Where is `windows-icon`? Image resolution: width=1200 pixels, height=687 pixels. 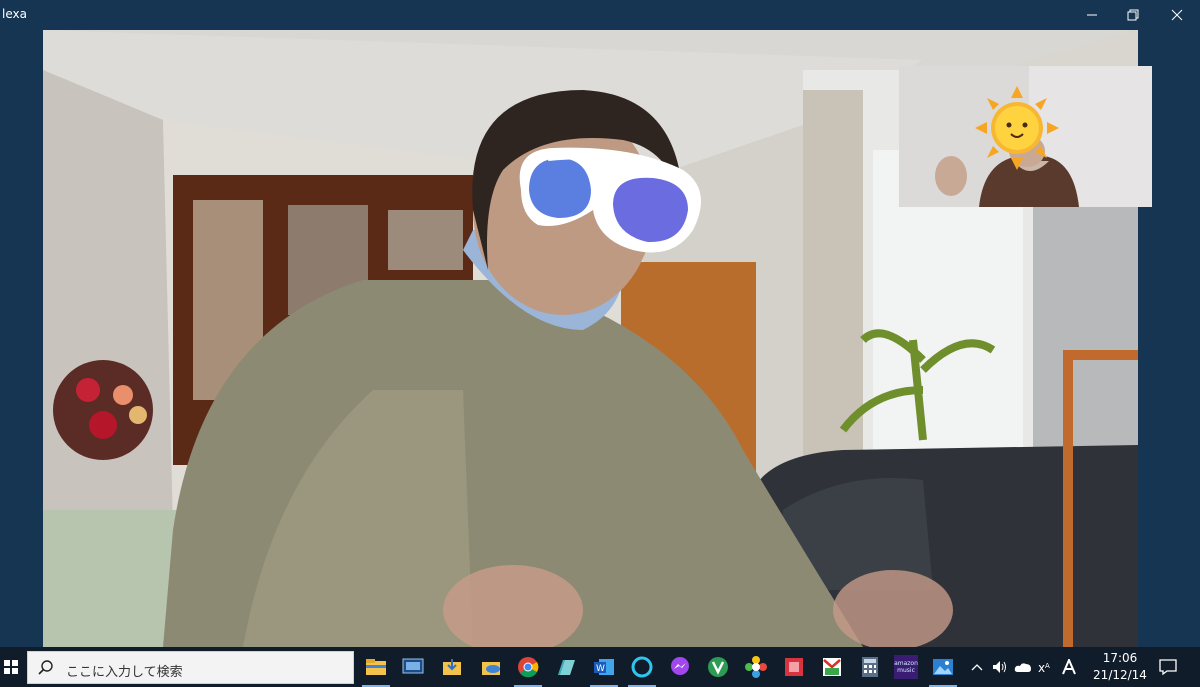 windows-icon is located at coordinates (11, 667).